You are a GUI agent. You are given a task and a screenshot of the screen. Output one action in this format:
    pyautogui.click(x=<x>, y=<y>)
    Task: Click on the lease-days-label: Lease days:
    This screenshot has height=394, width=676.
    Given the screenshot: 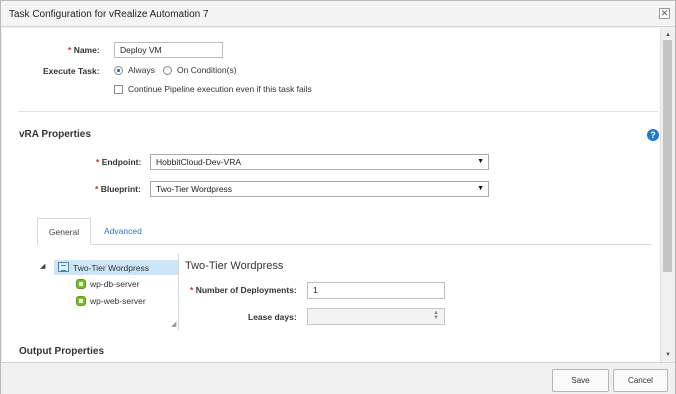 What is the action you would take?
    pyautogui.click(x=272, y=317)
    